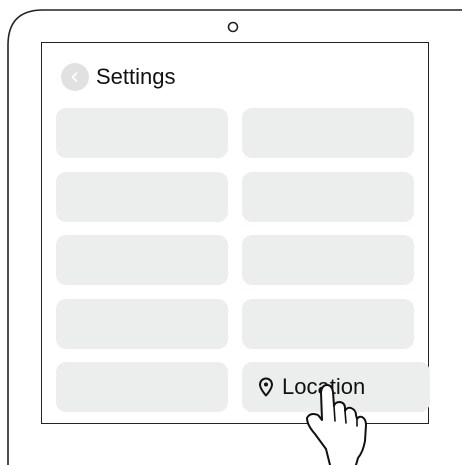  Describe the element at coordinates (336, 424) in the screenshot. I see `pointing-hand-icon` at that location.